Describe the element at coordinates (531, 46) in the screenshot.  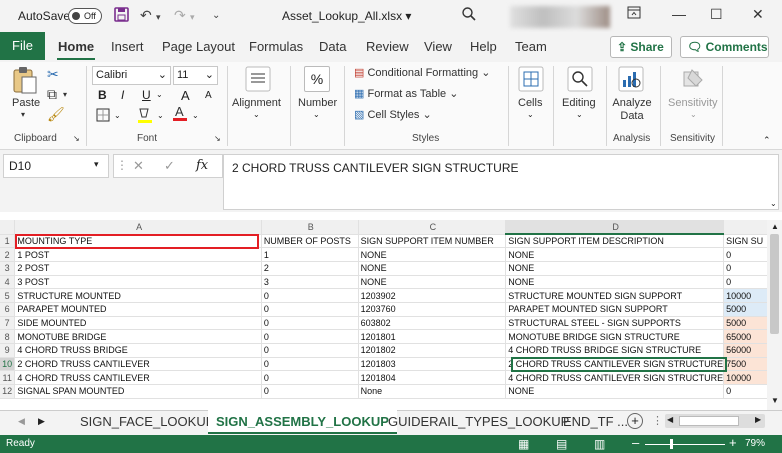
I see `tab-team: Team` at that location.